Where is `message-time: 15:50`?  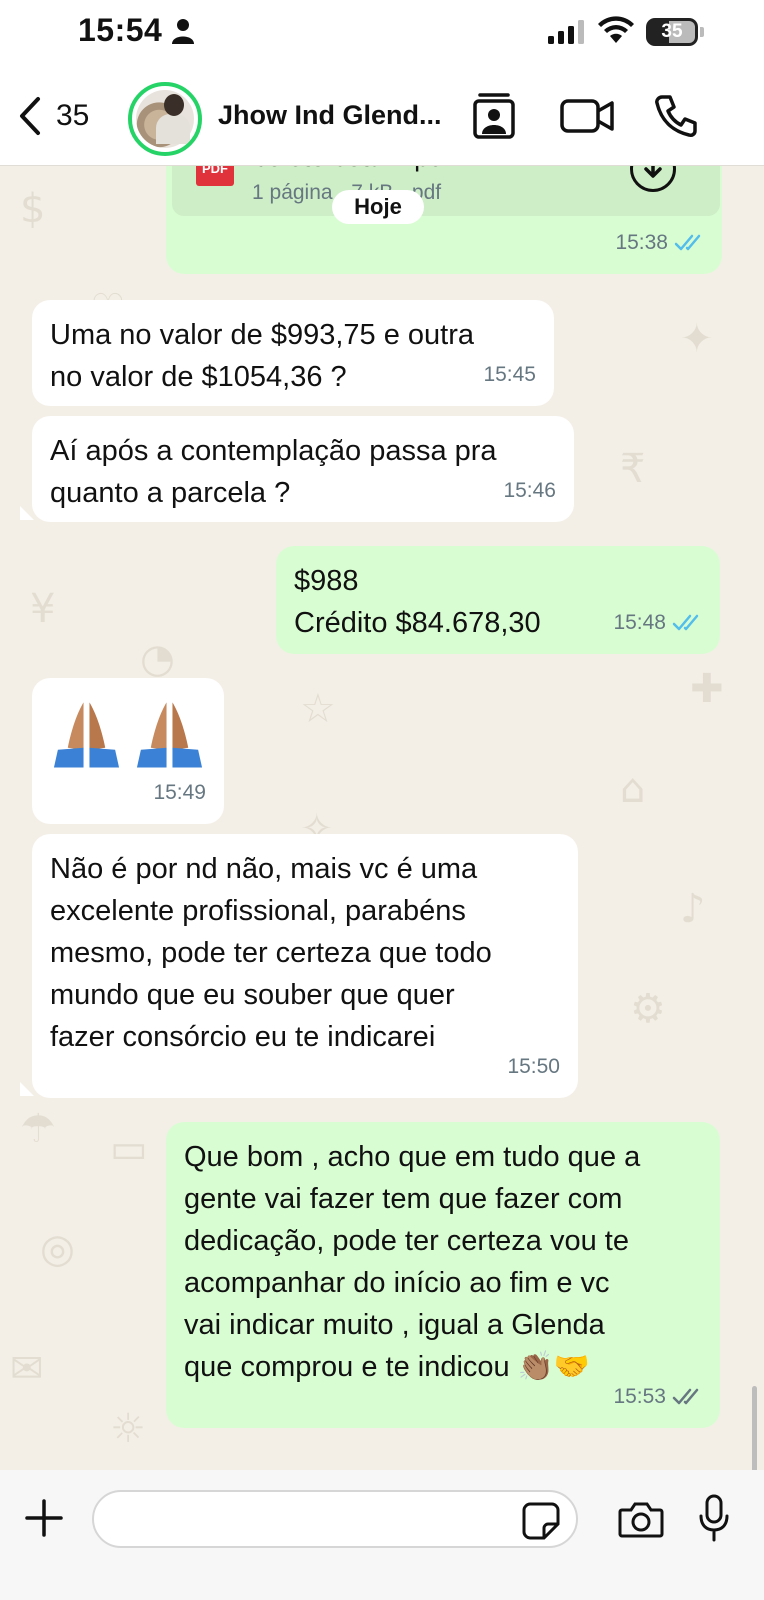
message-time: 15:50 is located at coordinates (533, 1066).